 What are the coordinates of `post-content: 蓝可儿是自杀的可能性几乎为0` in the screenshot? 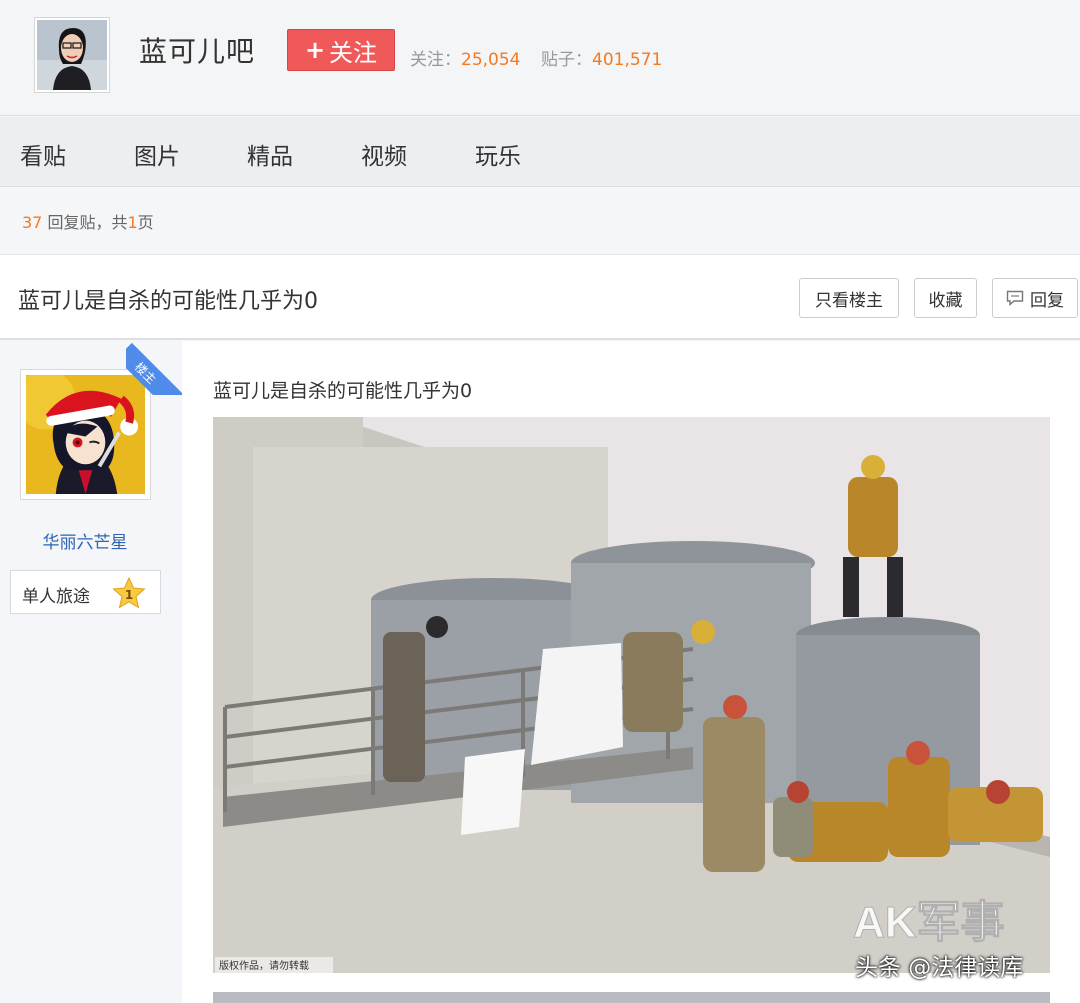 It's located at (343, 391).